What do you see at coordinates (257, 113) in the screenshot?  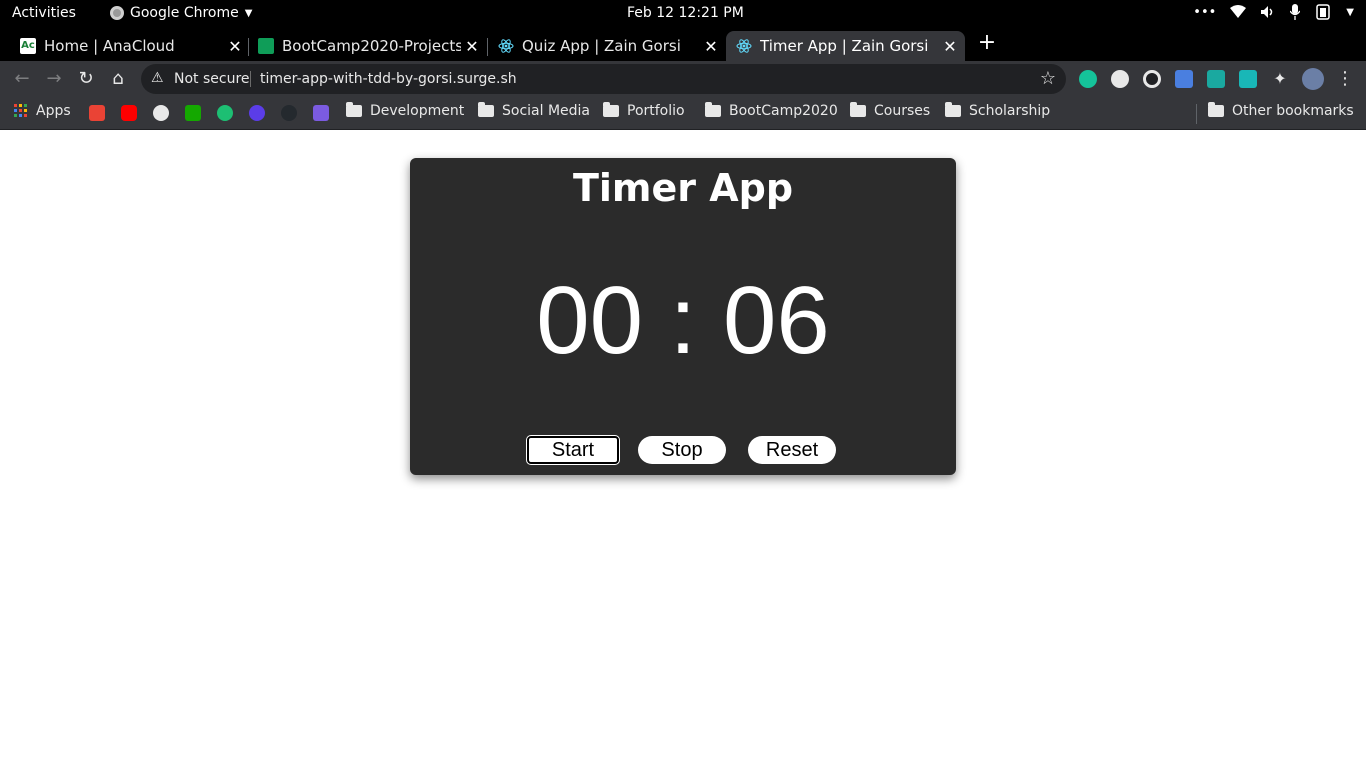 I see `coursera-icon` at bounding box center [257, 113].